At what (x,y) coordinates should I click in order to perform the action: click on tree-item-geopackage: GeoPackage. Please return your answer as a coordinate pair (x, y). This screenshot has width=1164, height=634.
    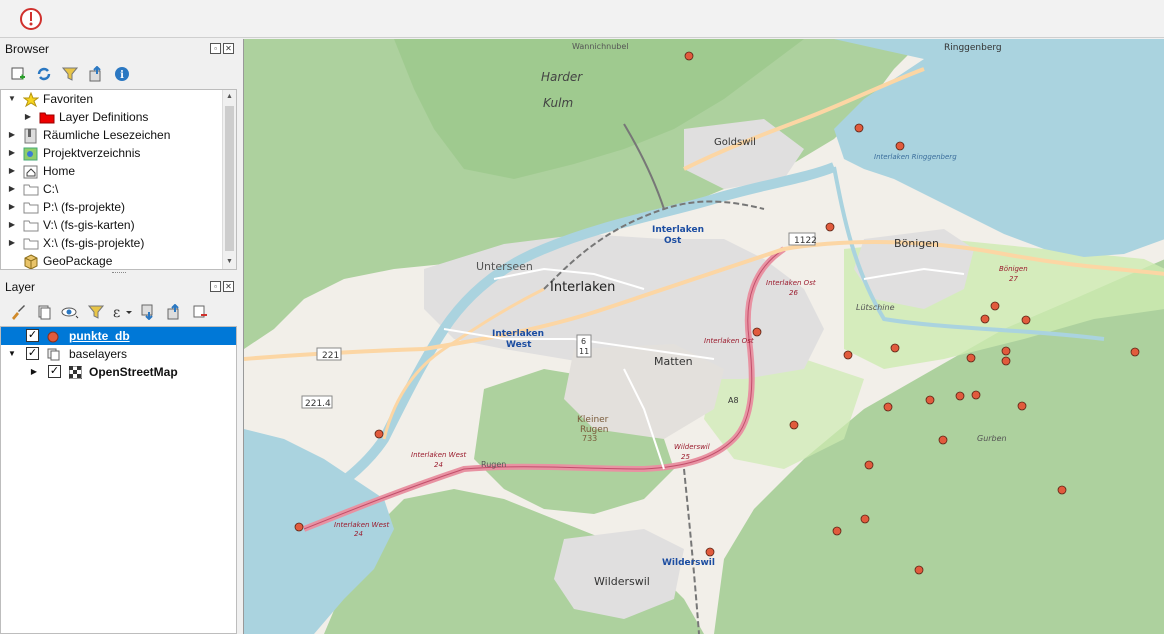
    Looking at the image, I should click on (118, 260).